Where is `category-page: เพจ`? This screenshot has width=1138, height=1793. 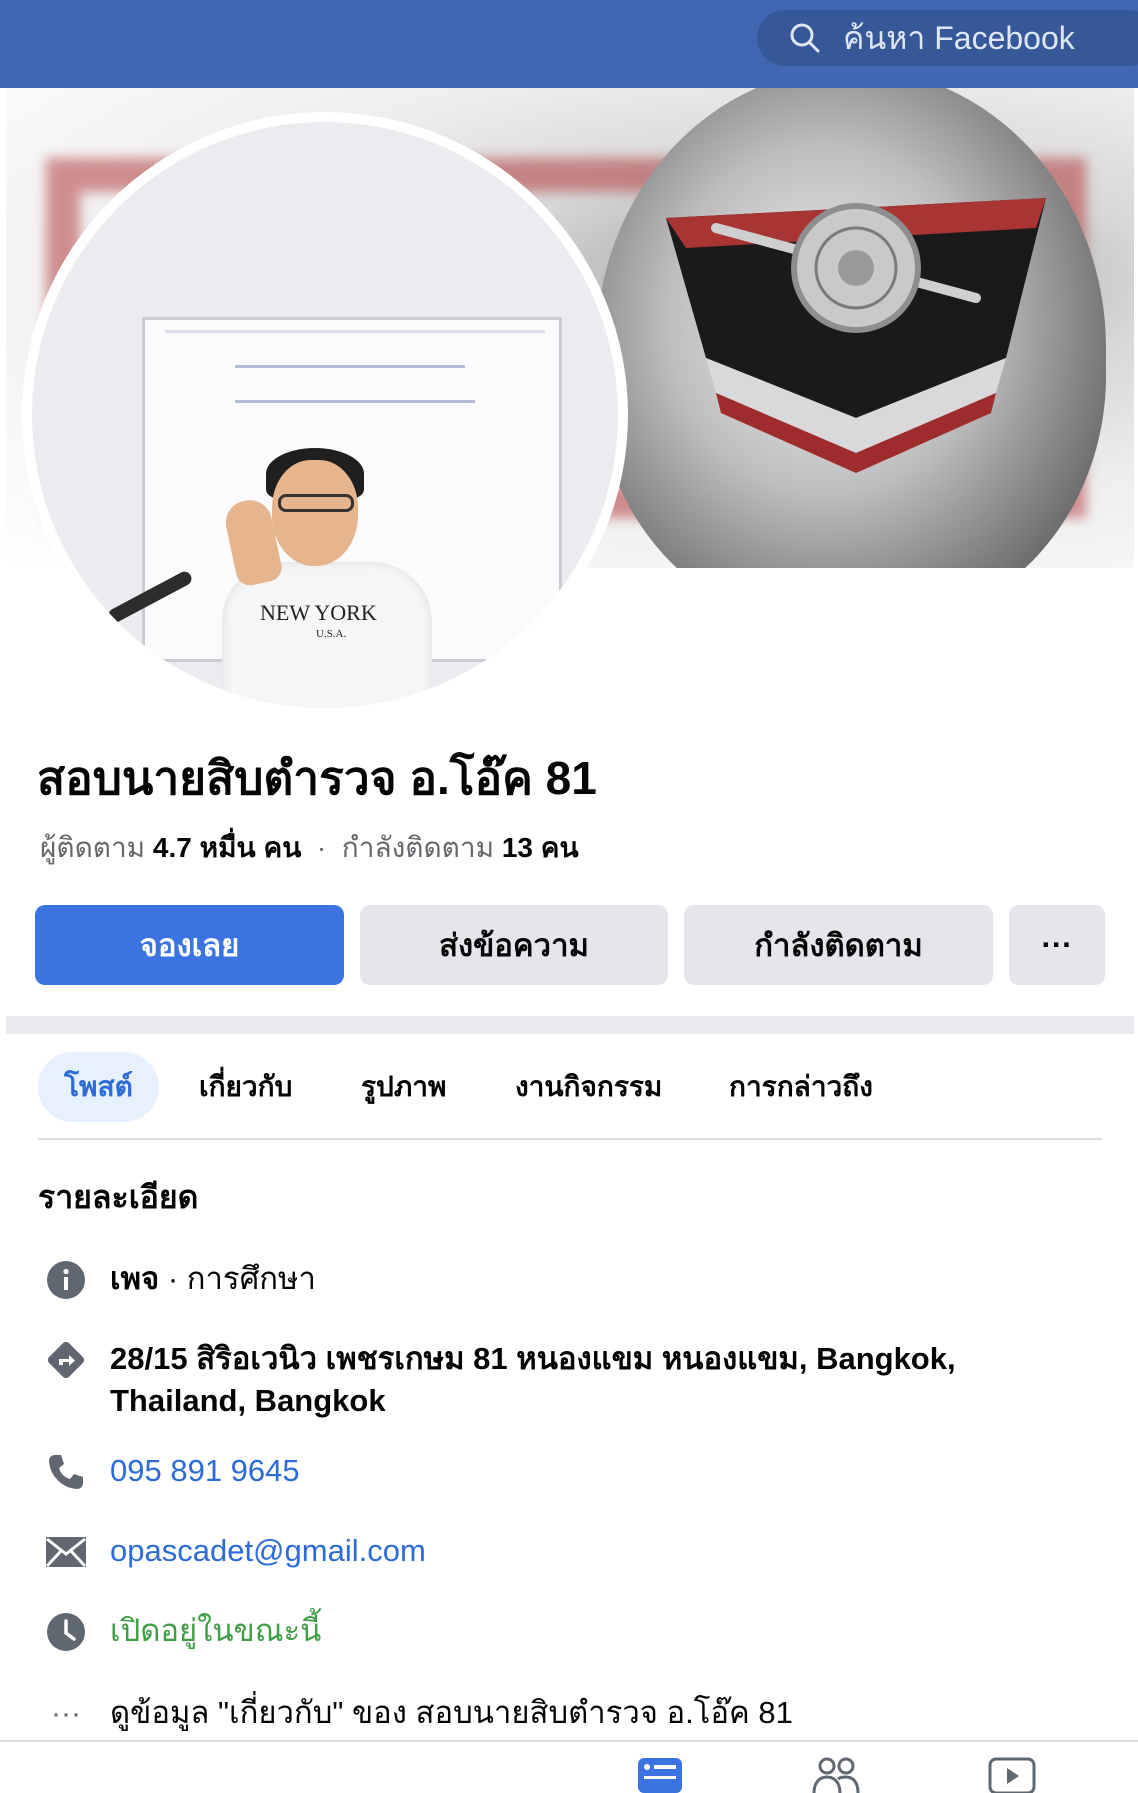 category-page: เพจ is located at coordinates (135, 1278).